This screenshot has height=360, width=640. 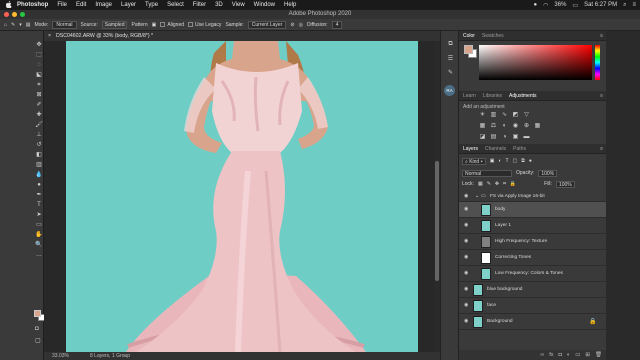 I want to click on gradient-tool-icon: ▥, so click(x=39, y=165).